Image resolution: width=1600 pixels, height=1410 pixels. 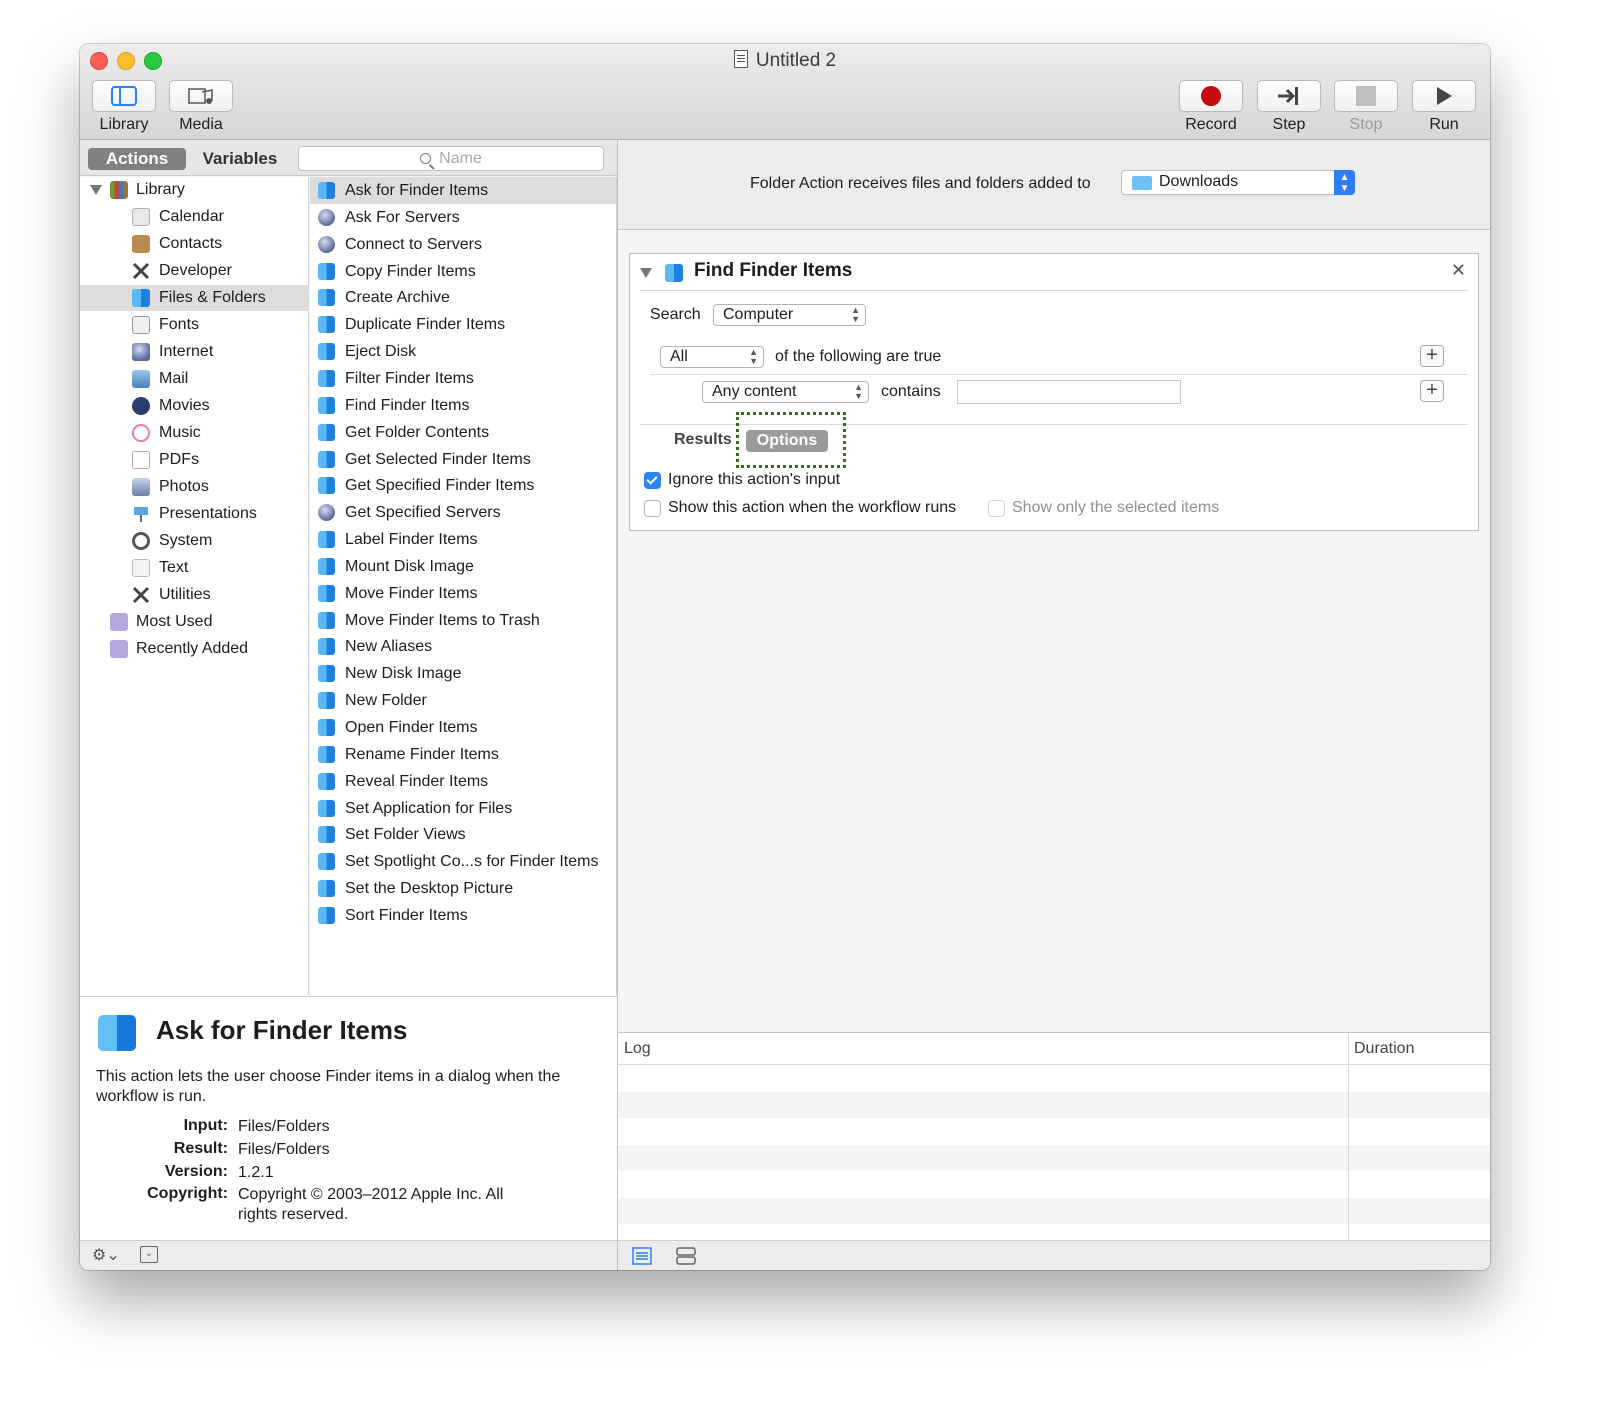 What do you see at coordinates (463, 593) in the screenshot?
I see `action-item: Move Finder Items` at bounding box center [463, 593].